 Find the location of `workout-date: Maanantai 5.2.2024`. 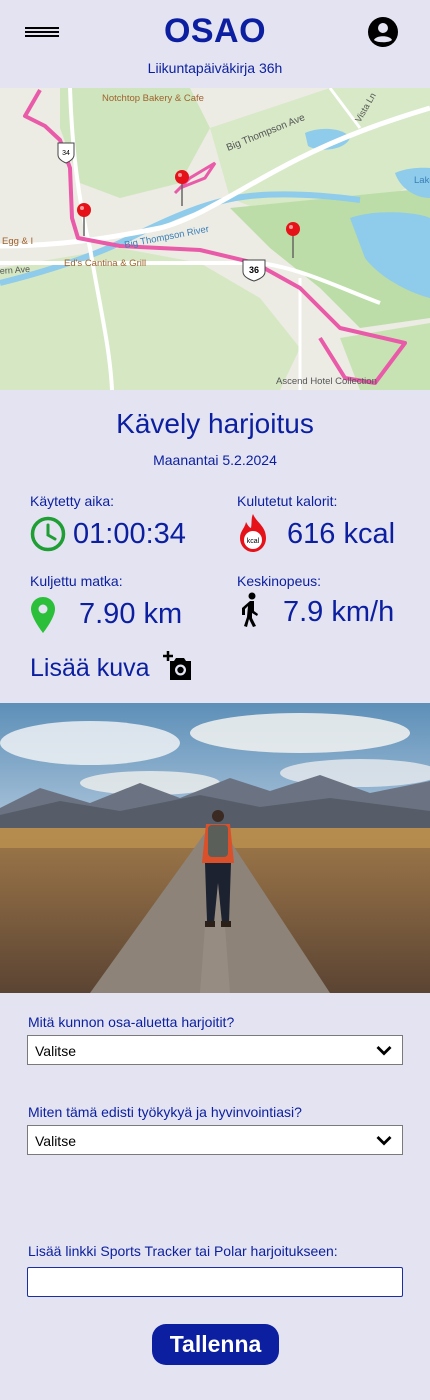

workout-date: Maanantai 5.2.2024 is located at coordinates (215, 460).